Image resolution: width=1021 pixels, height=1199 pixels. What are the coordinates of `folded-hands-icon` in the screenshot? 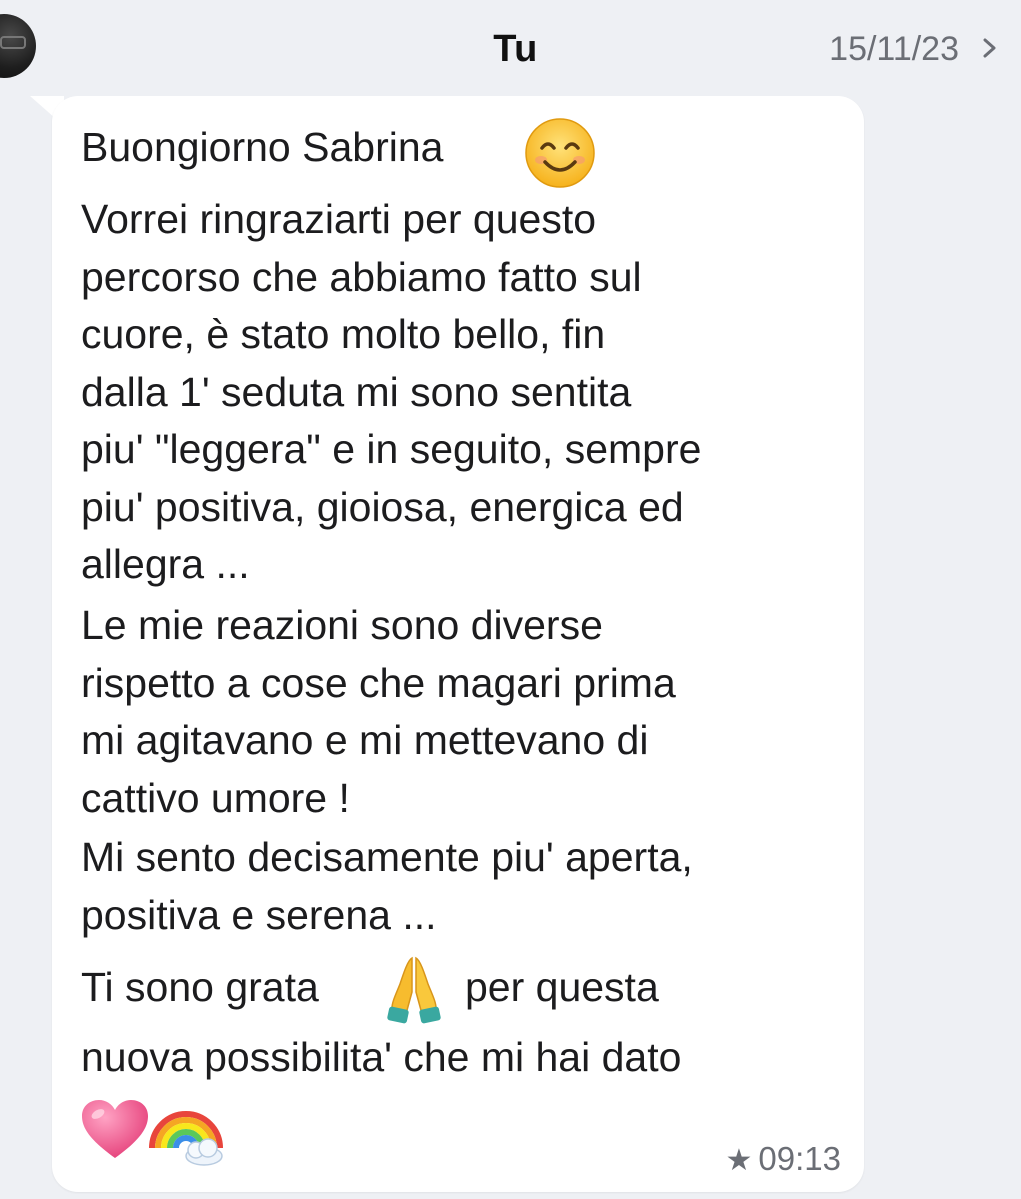 It's located at (414, 990).